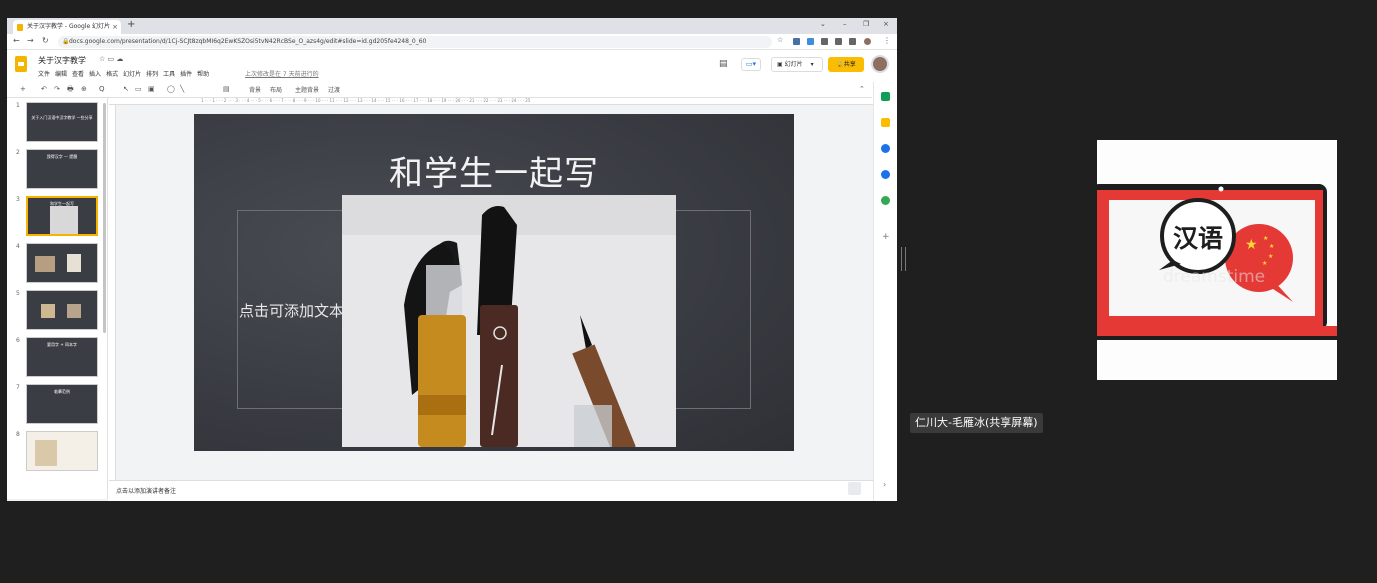 The height and width of the screenshot is (583, 1377). I want to click on menu-edit: 编辑, so click(61, 74).